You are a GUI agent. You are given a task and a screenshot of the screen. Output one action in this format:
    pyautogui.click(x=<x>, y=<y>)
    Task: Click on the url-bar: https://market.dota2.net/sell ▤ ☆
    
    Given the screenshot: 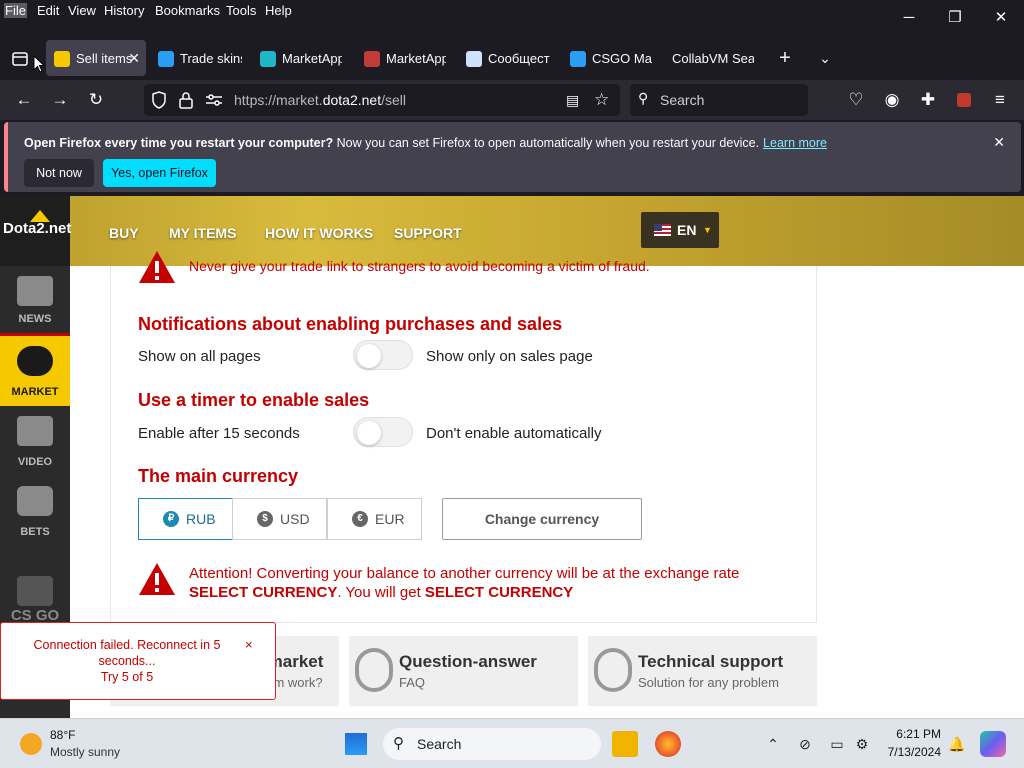 What is the action you would take?
    pyautogui.click(x=382, y=100)
    